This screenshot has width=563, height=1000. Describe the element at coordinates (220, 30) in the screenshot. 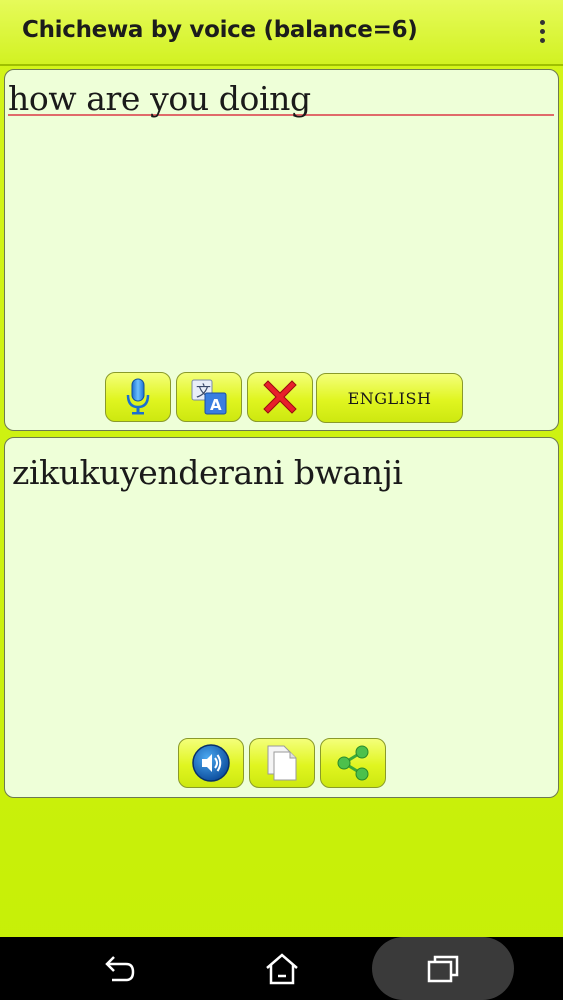

I see `app-title: Chichewa by voice (balance=6)` at that location.